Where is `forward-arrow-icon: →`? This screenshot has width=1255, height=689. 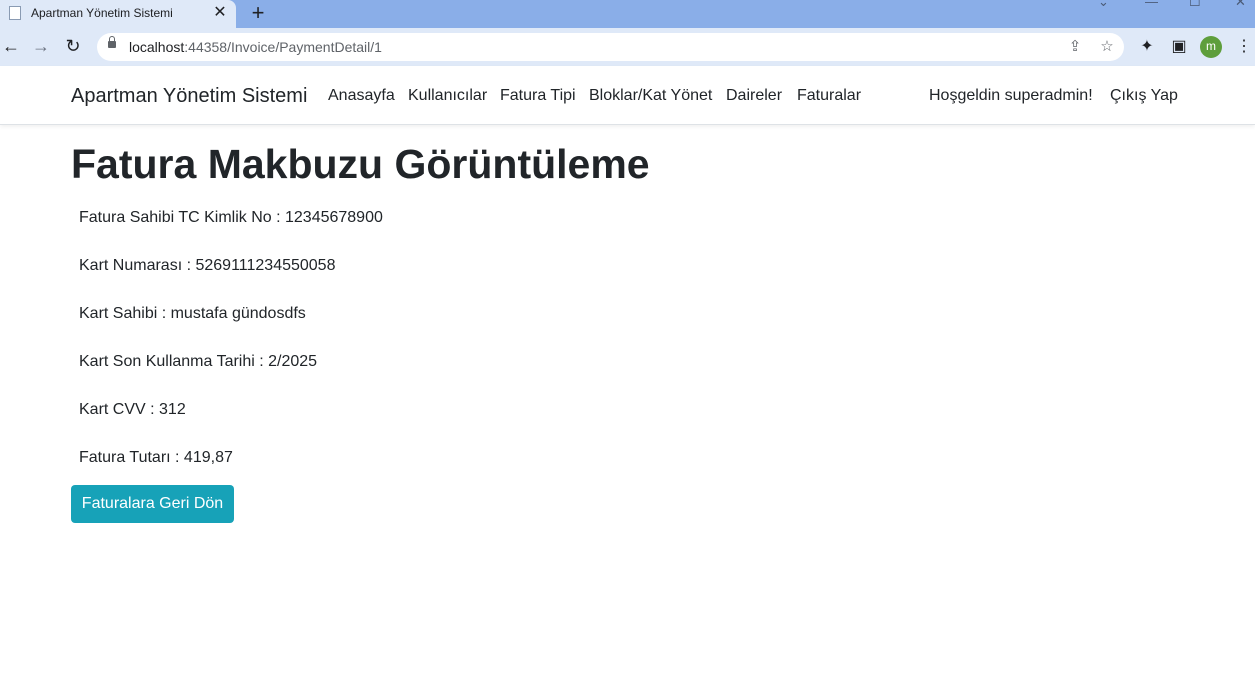 forward-arrow-icon: → is located at coordinates (41, 46).